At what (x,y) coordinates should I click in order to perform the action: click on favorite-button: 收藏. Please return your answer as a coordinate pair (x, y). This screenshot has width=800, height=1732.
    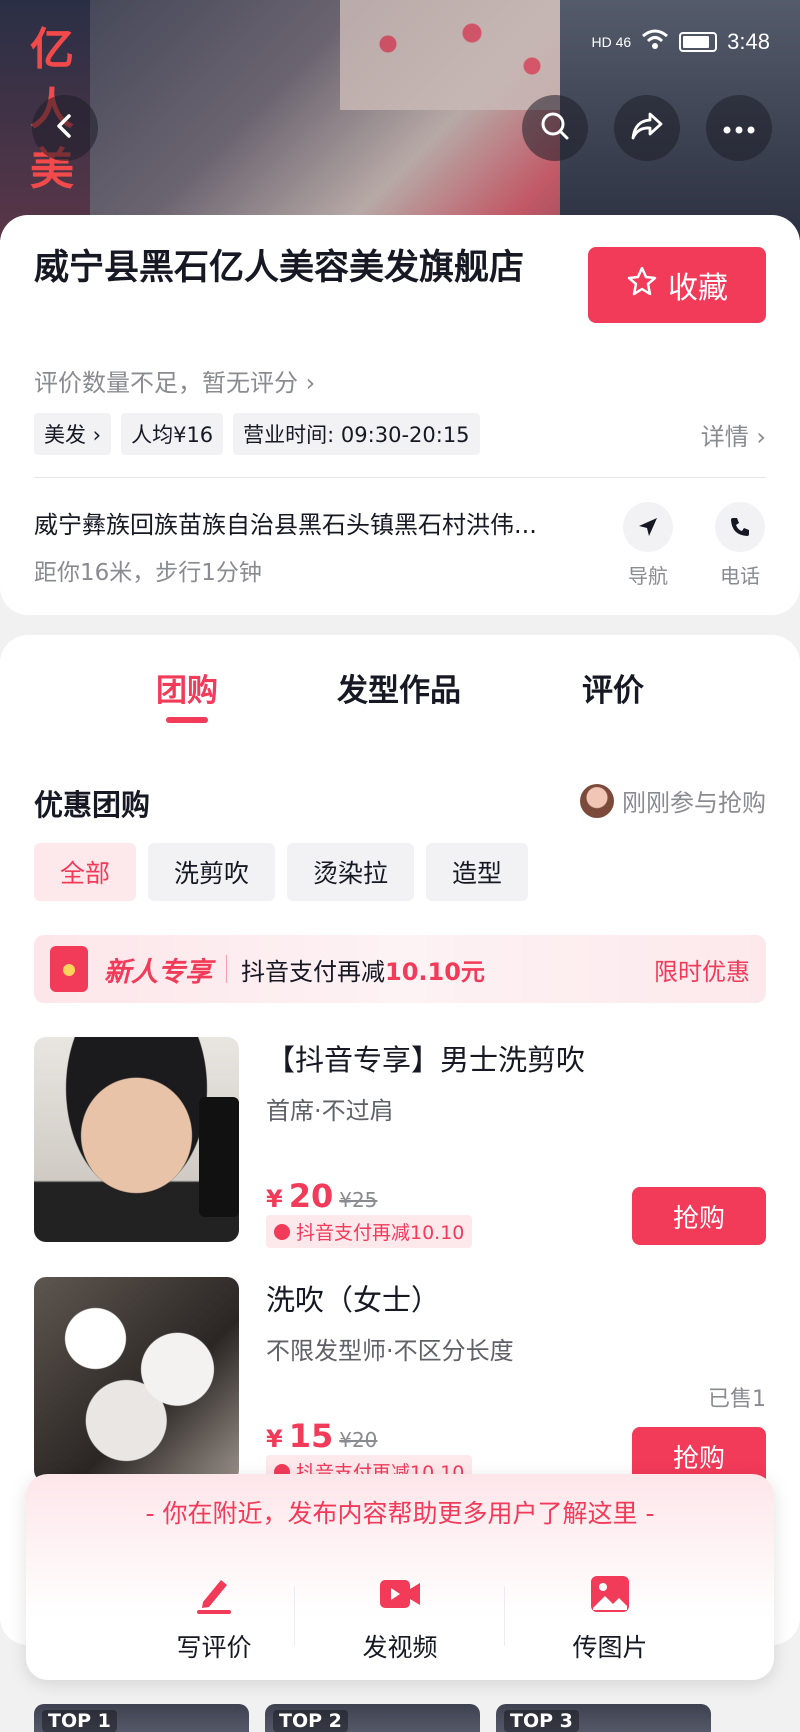
    Looking at the image, I should click on (677, 285).